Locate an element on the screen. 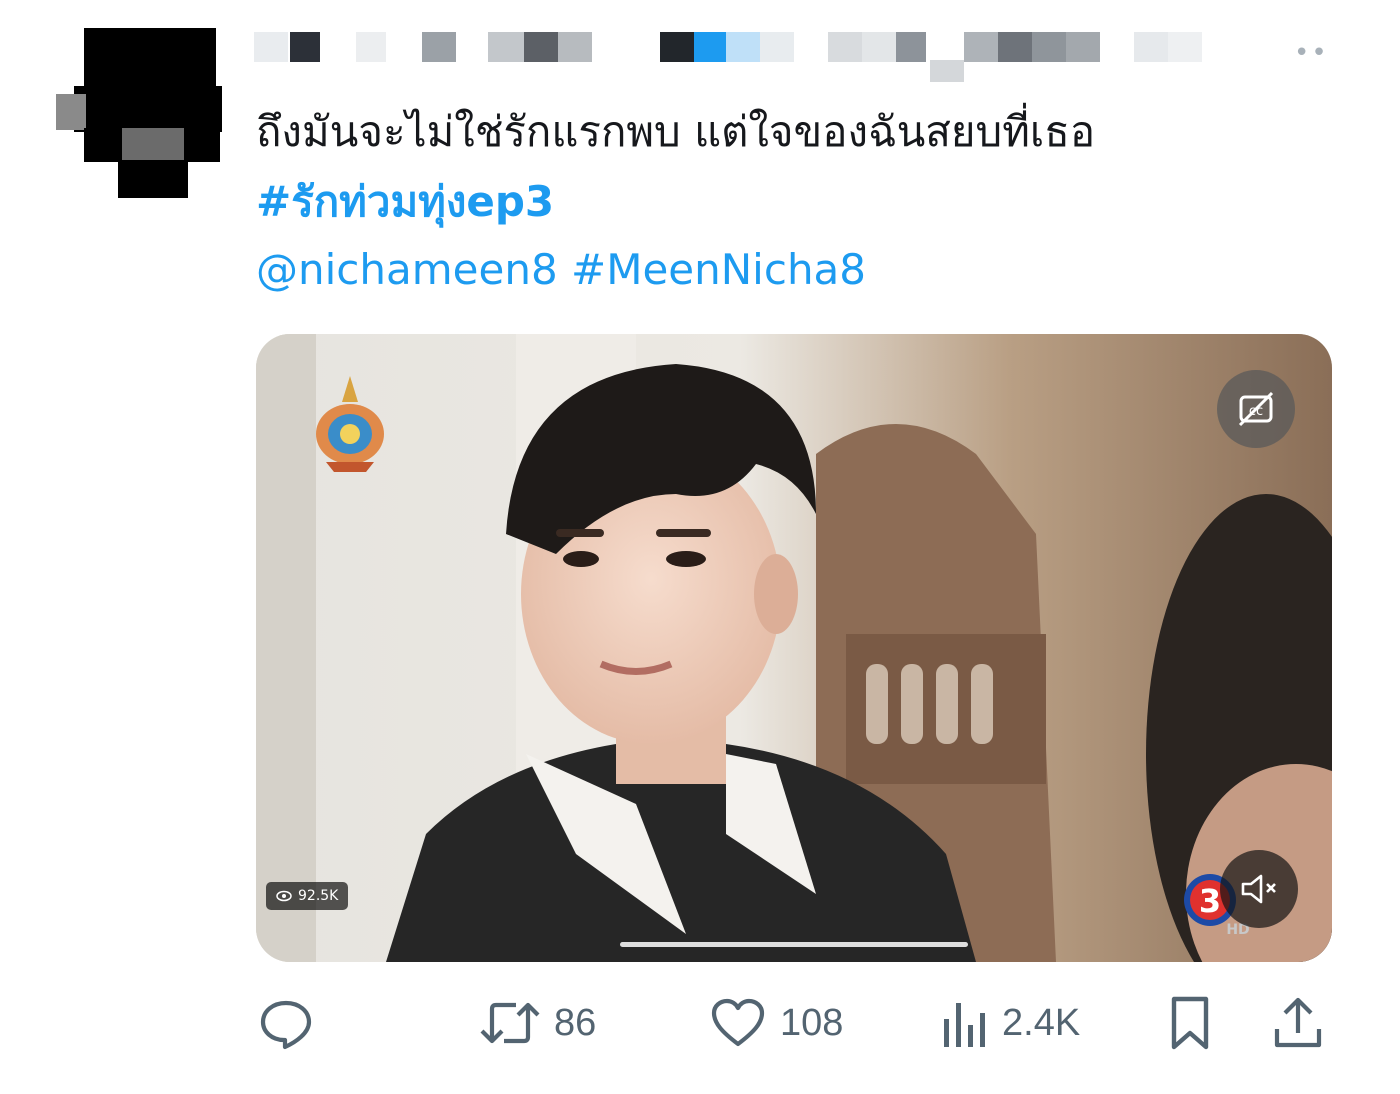  reply-icon is located at coordinates (286, 1025).